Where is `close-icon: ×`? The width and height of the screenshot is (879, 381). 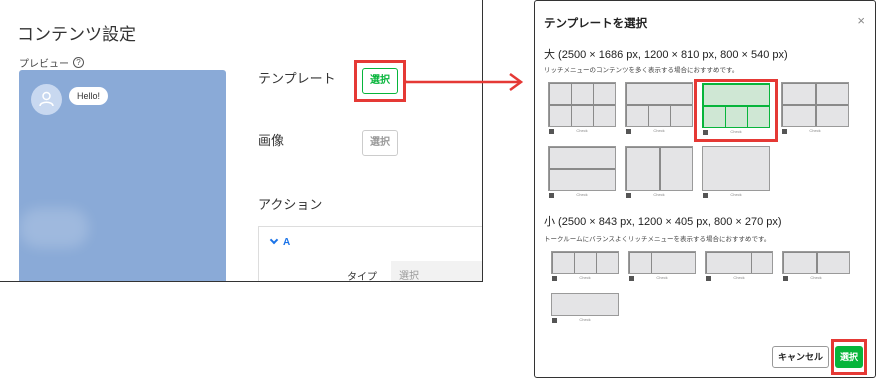
close-icon: × is located at coordinates (861, 20).